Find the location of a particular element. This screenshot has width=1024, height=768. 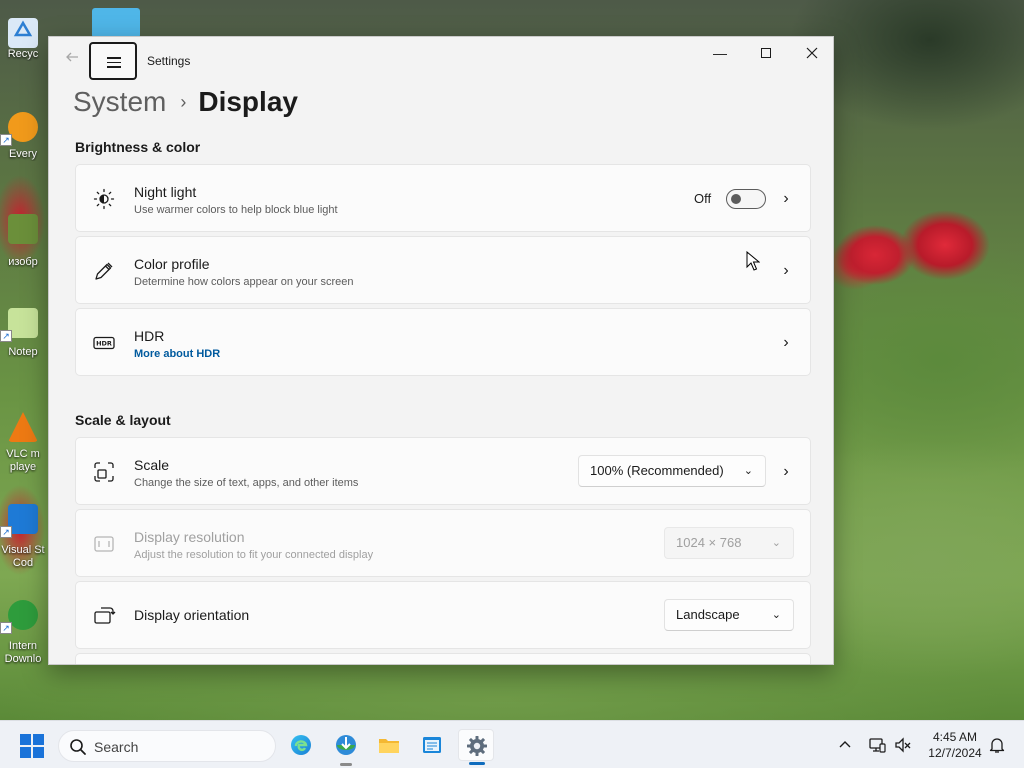

internet-download-manager-icon is located at coordinates (346, 745).